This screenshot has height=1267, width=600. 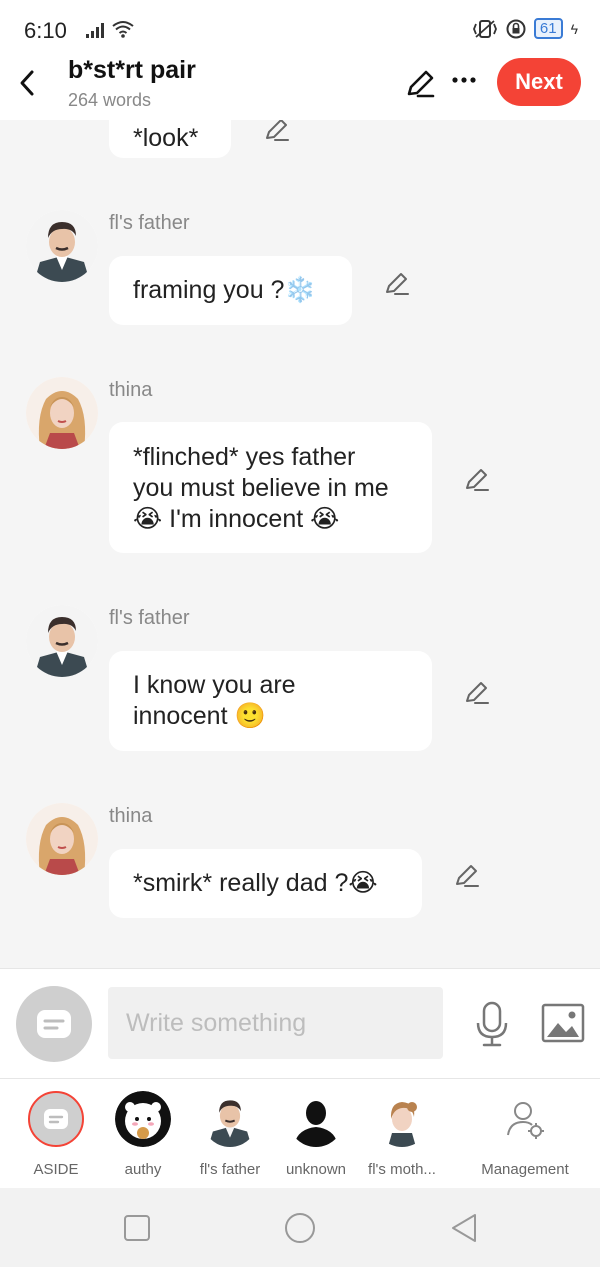 I want to click on composer, so click(x=300, y=1023).